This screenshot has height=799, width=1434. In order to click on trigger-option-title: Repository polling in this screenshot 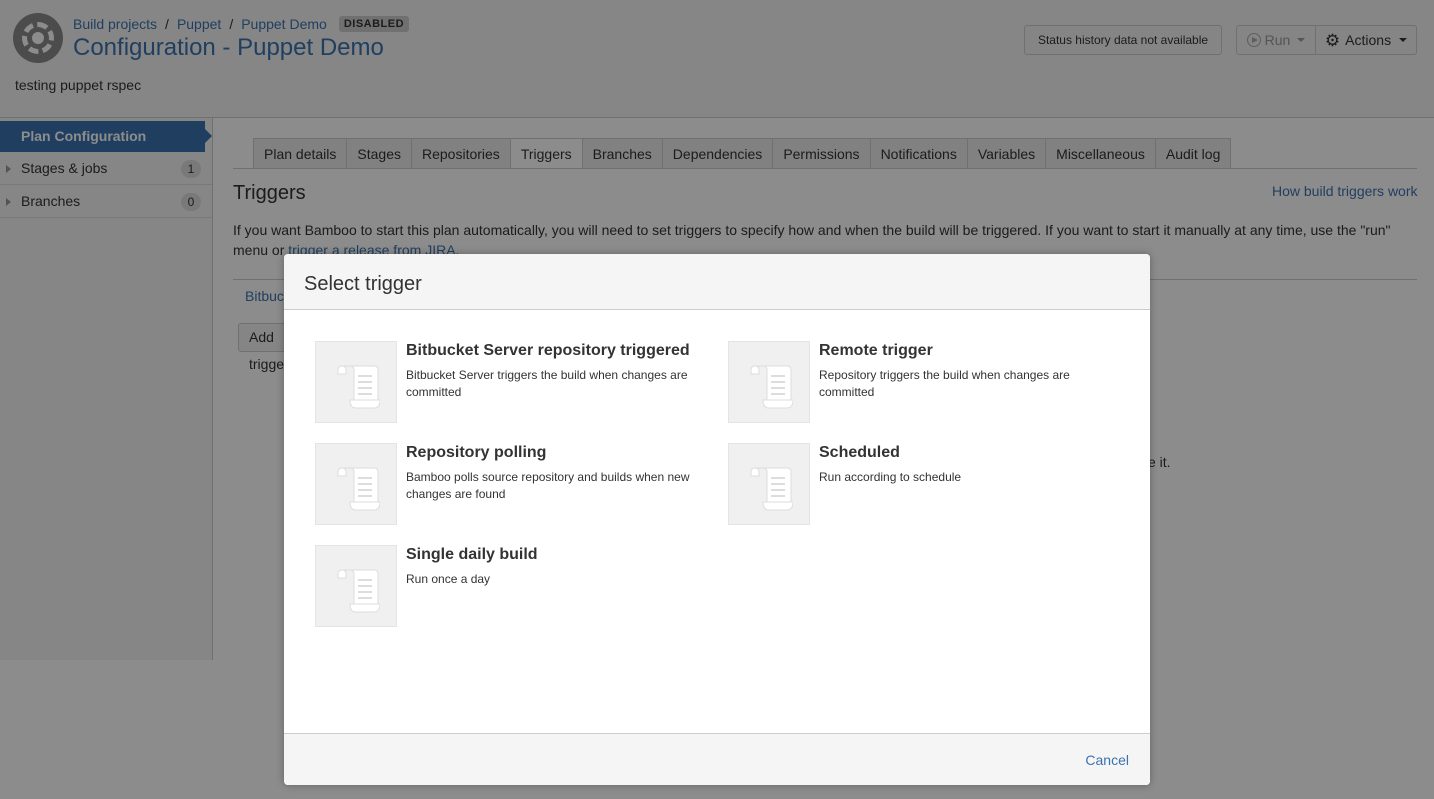, I will do `click(476, 452)`.